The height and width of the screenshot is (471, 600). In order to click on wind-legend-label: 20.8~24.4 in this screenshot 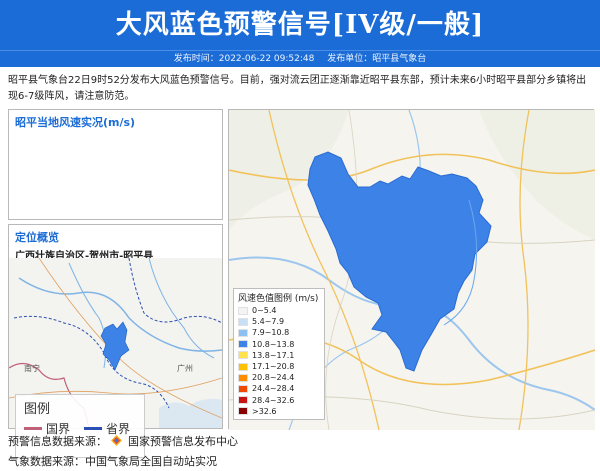, I will do `click(273, 378)`.